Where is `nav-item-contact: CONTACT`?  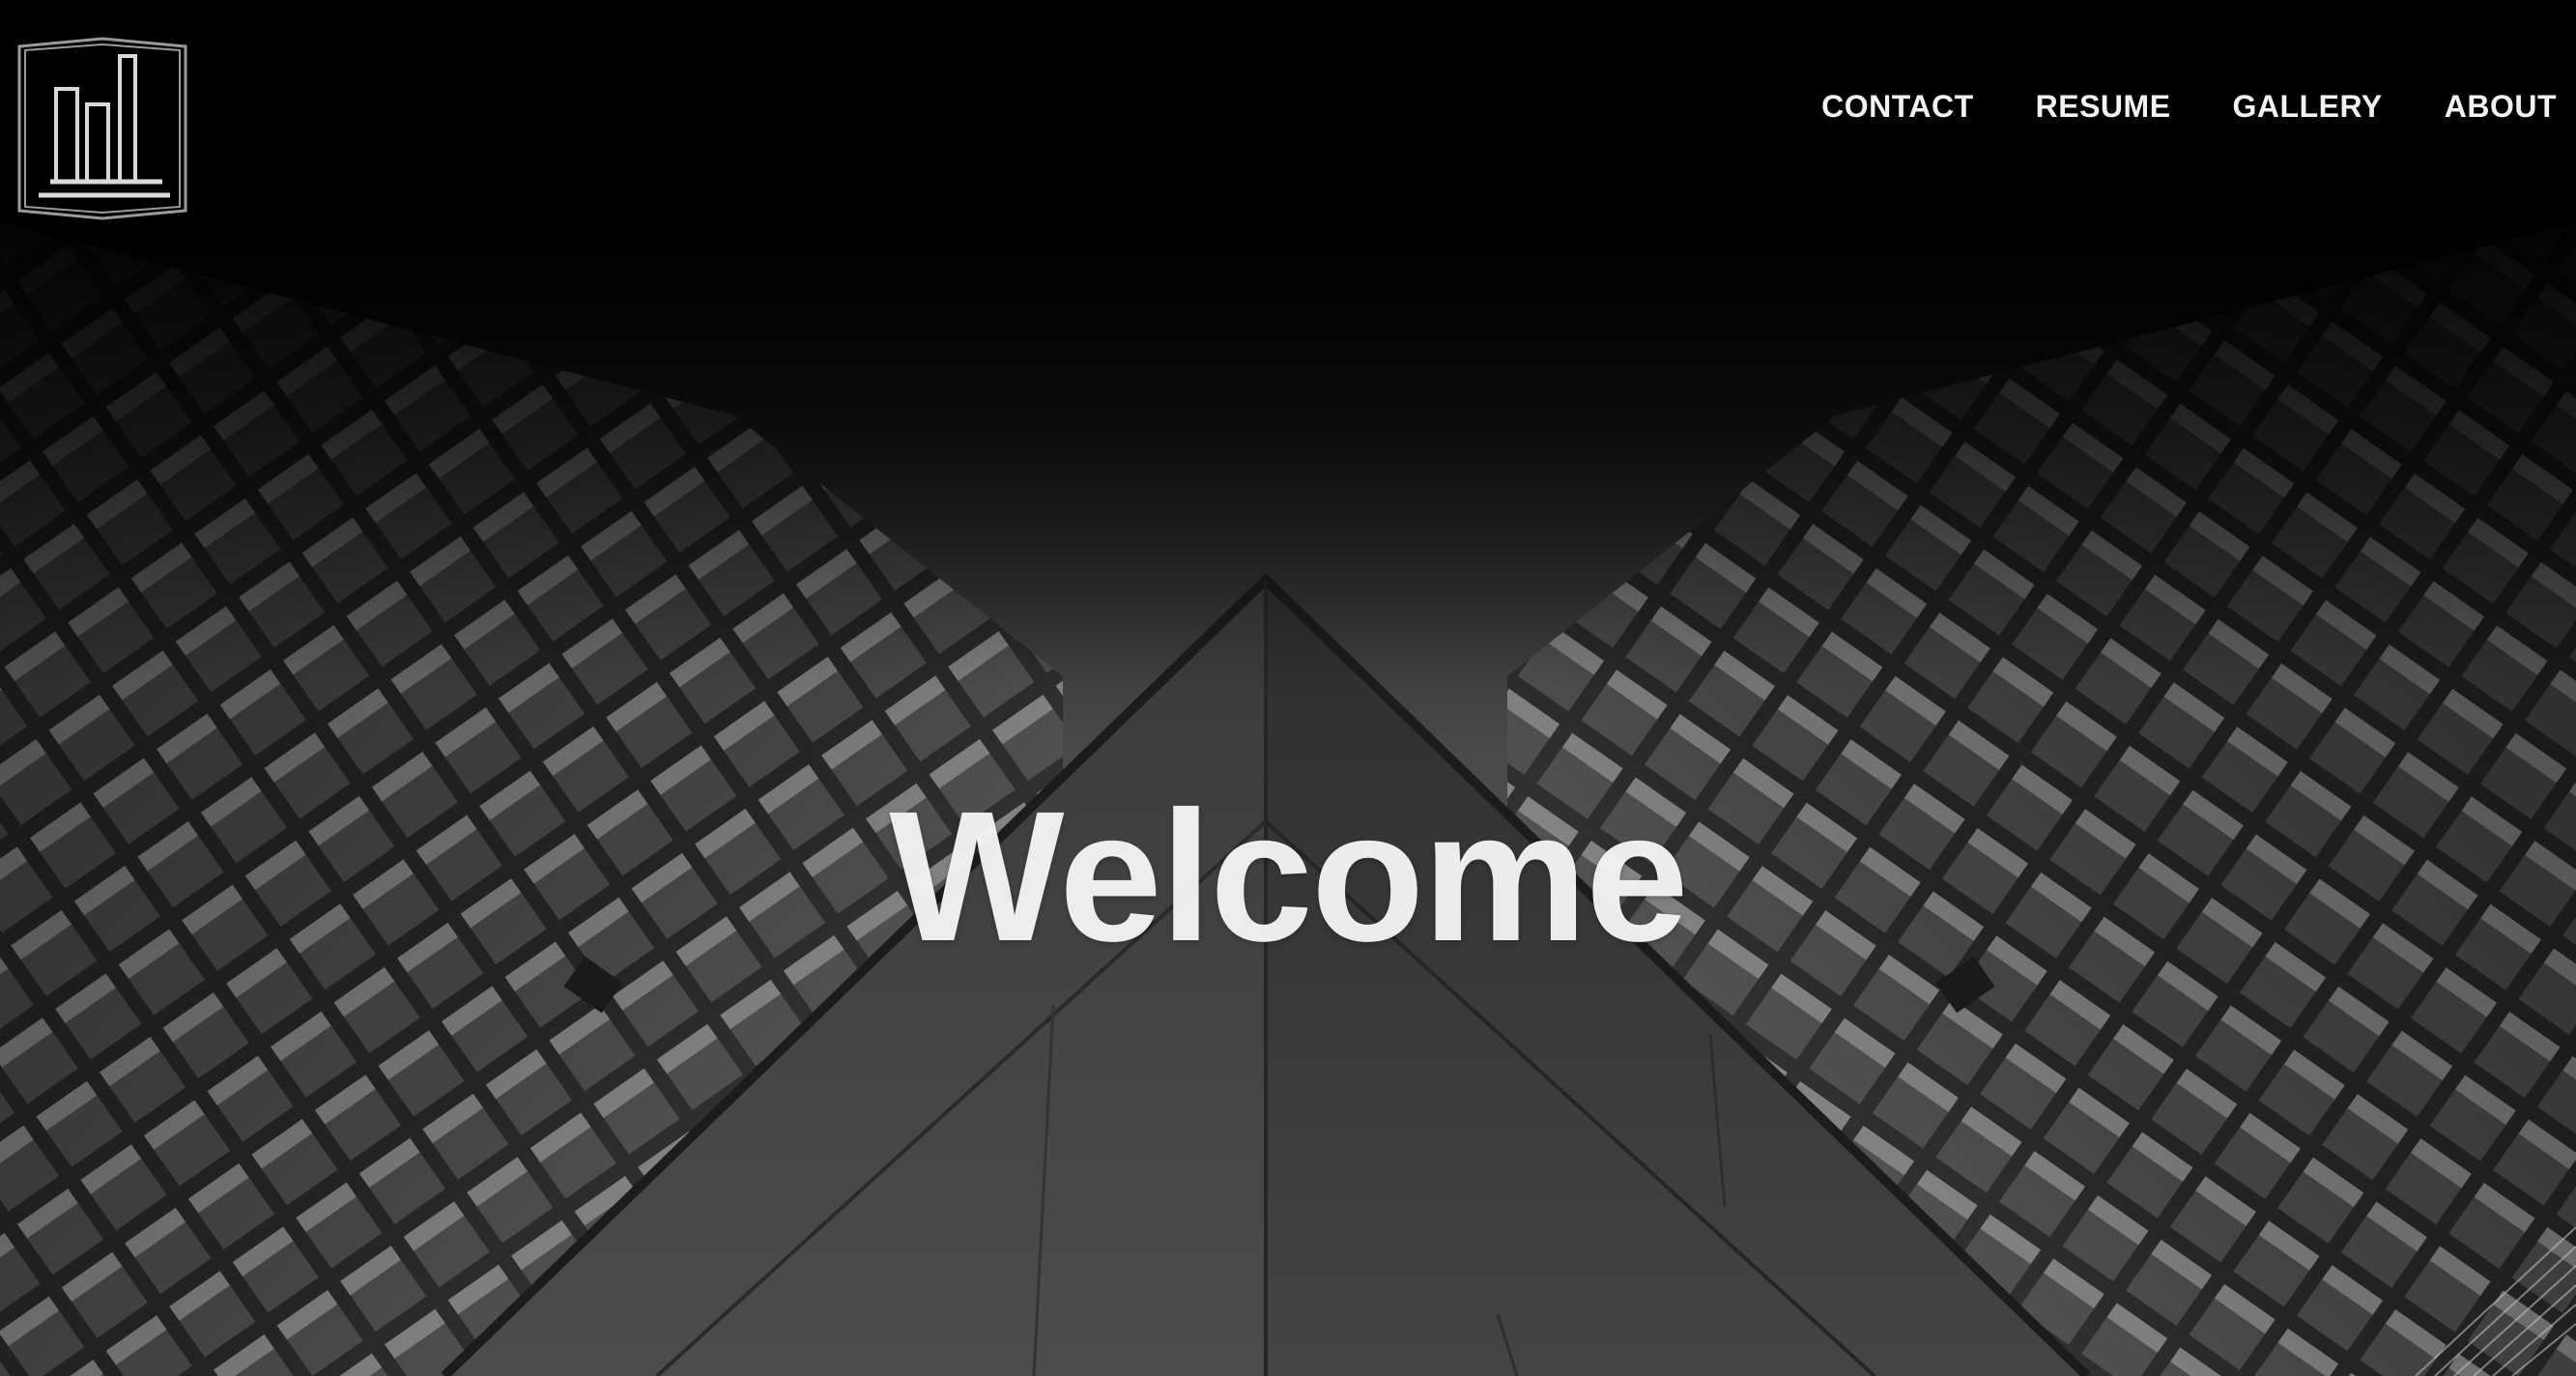 nav-item-contact: CONTACT is located at coordinates (1898, 107).